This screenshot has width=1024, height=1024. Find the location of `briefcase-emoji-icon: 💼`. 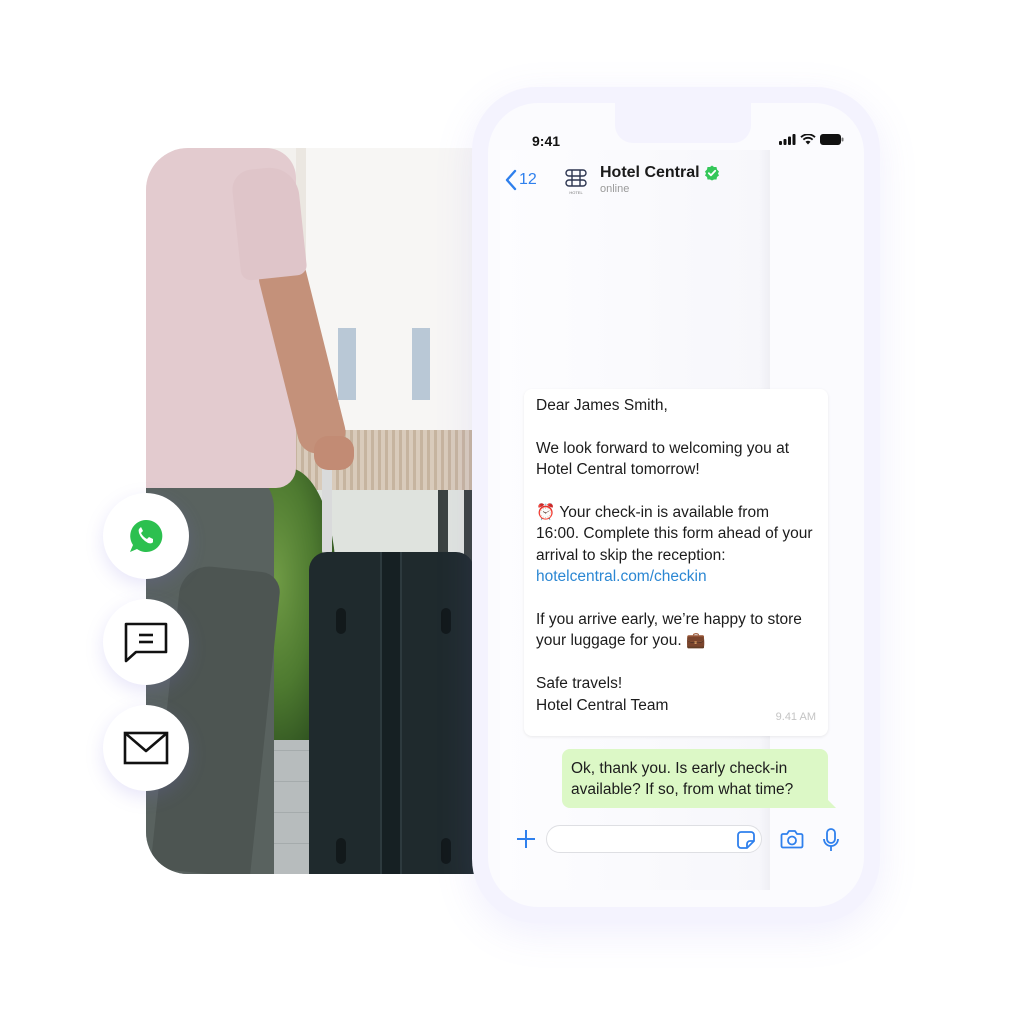

briefcase-emoji-icon: 💼 is located at coordinates (695, 641).